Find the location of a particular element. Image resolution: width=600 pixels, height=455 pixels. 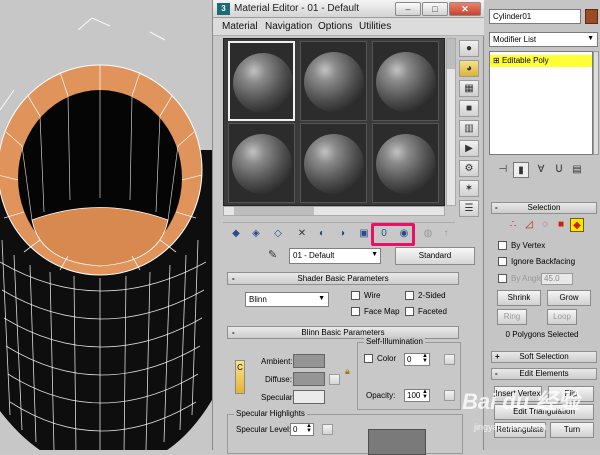

material-type-button: Standard is located at coordinates (435, 256).